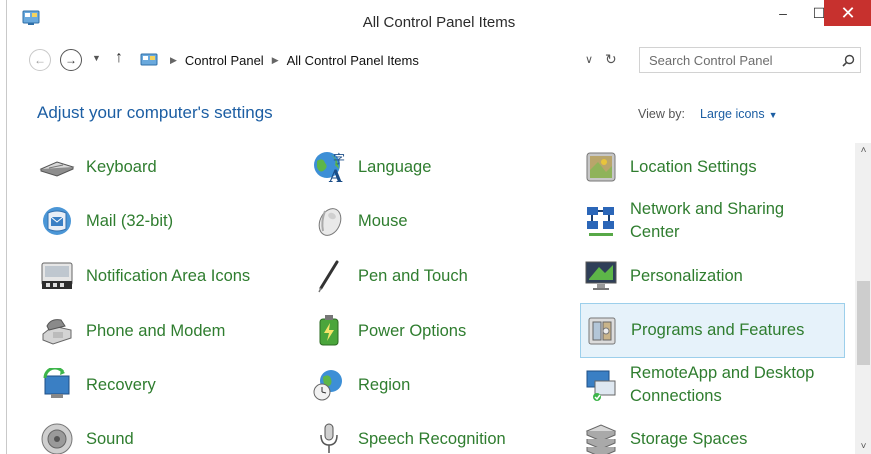 Image resolution: width=871 pixels, height=454 pixels. Describe the element at coordinates (773, 115) in the screenshot. I see `chevron-down-icon: ▼` at that location.